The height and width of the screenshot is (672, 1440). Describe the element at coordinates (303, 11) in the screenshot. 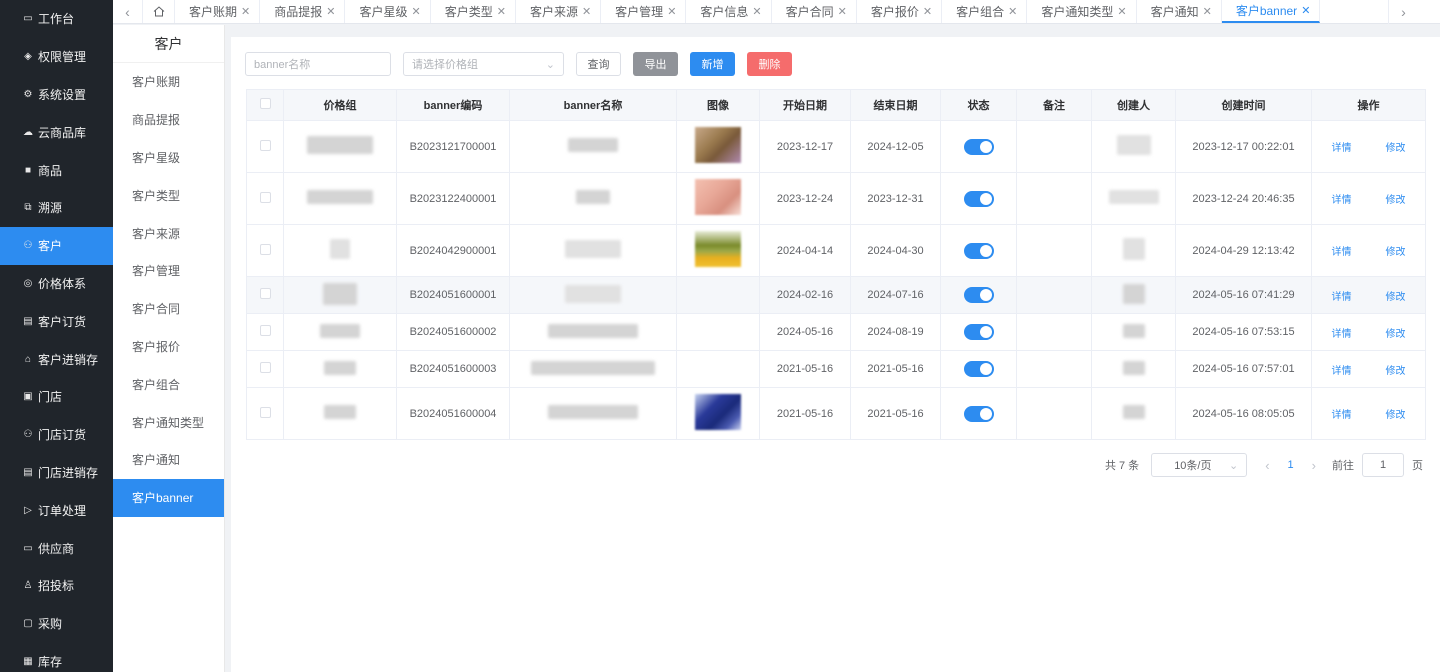

I see `tab-goods-report: 商品提报 ✕` at that location.